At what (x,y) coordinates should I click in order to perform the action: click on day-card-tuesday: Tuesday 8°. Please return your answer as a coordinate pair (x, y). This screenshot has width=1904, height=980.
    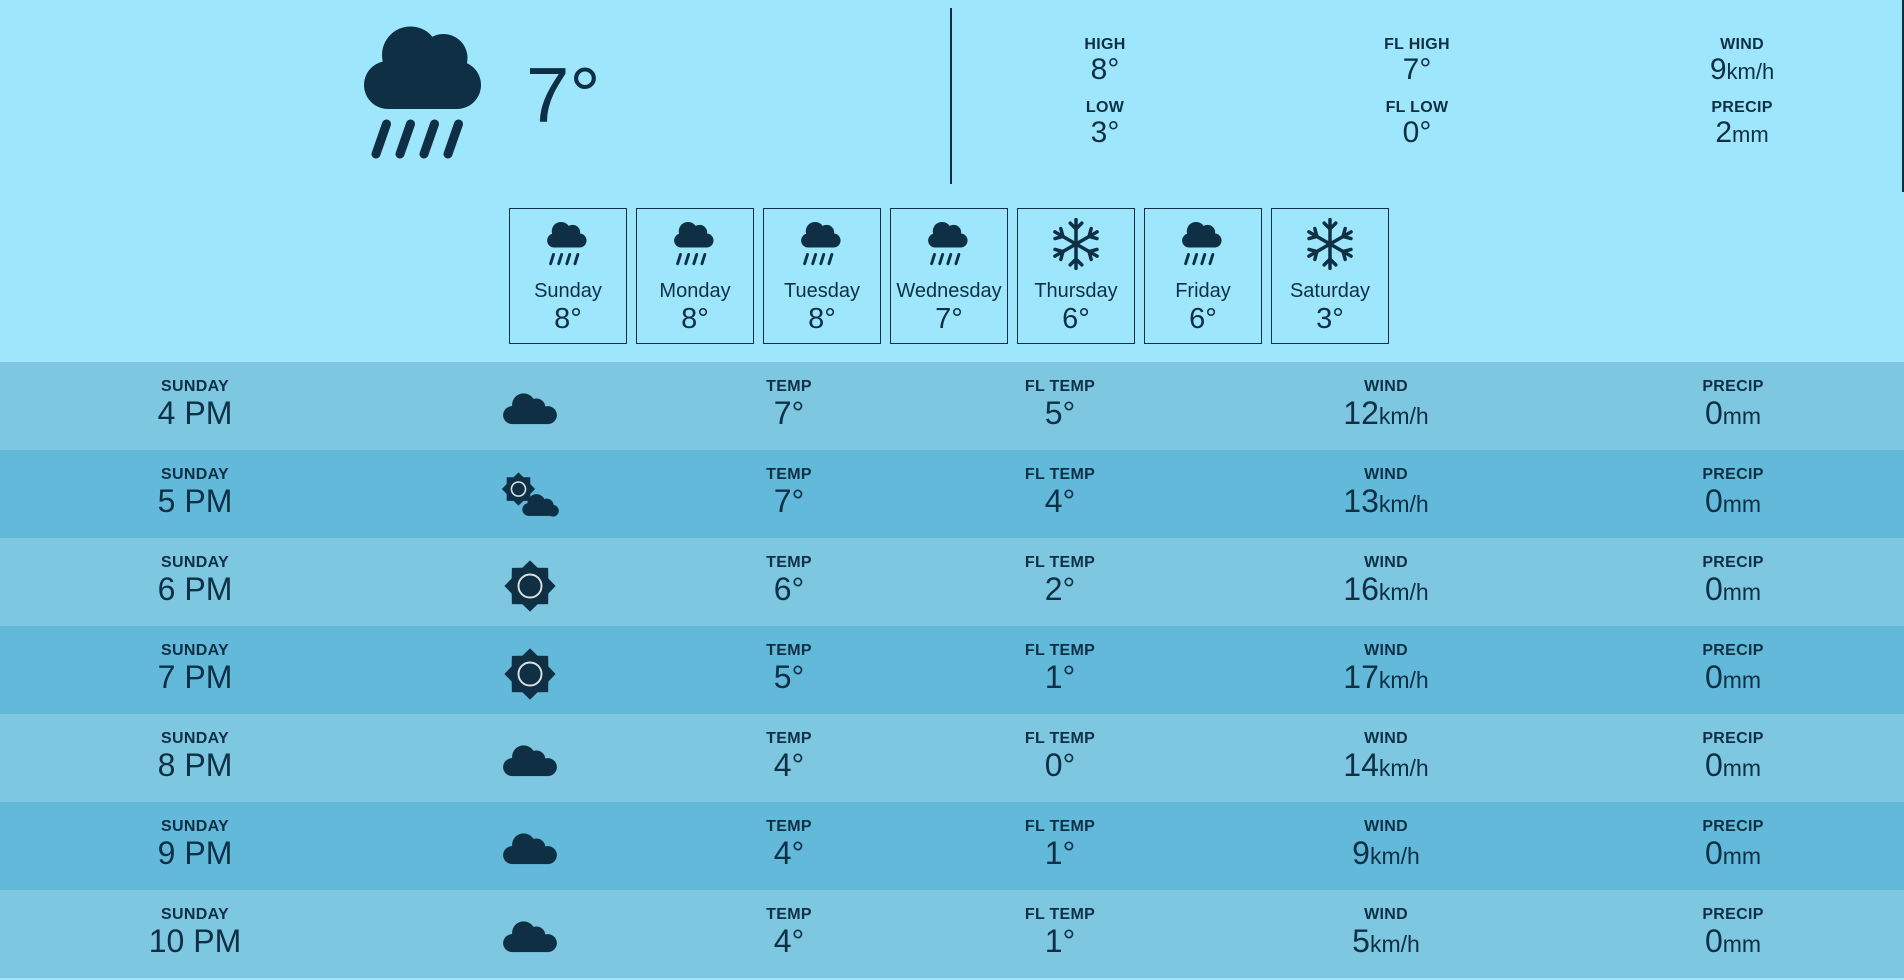
    Looking at the image, I should click on (822, 276).